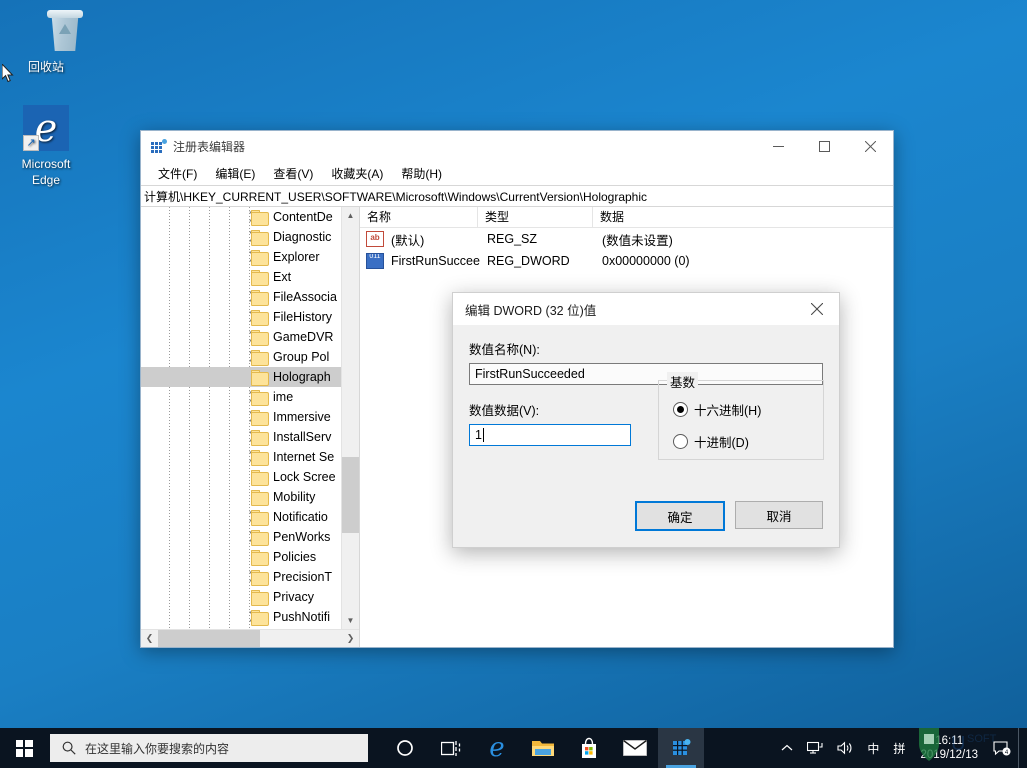 The image size is (1027, 768). What do you see at coordinates (250, 577) in the screenshot?
I see `tree-item: ❯PrecisionT` at bounding box center [250, 577].